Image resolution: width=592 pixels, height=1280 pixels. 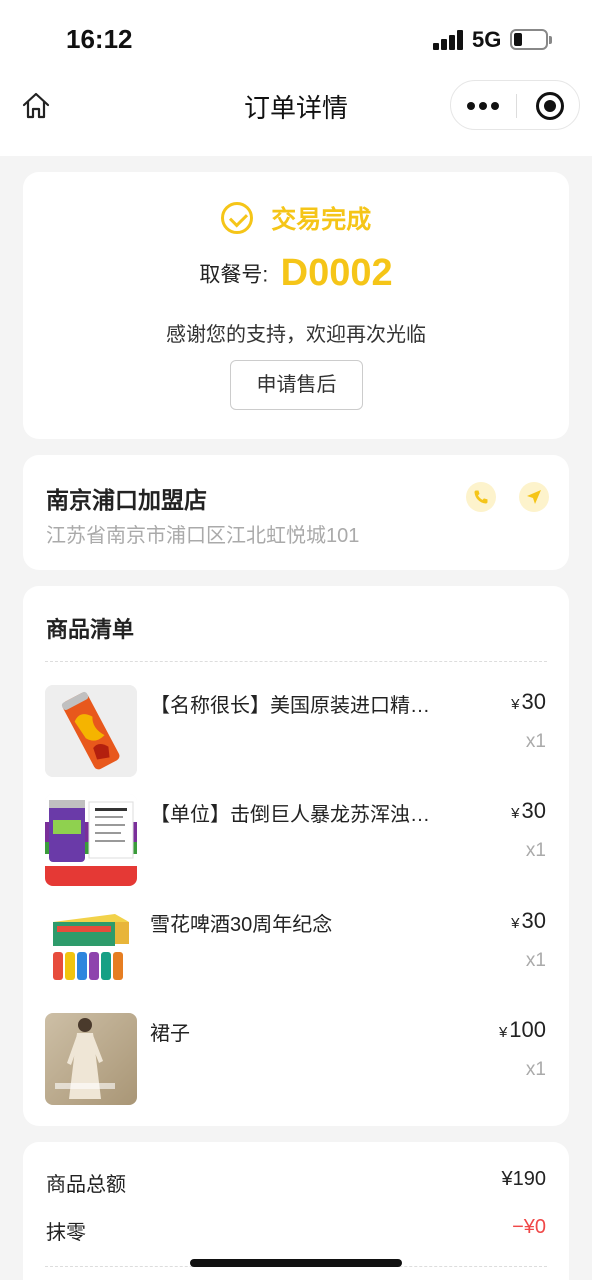 What do you see at coordinates (241, 925) in the screenshot?
I see `product-name: 雪花啤酒30周年纪念` at bounding box center [241, 925].